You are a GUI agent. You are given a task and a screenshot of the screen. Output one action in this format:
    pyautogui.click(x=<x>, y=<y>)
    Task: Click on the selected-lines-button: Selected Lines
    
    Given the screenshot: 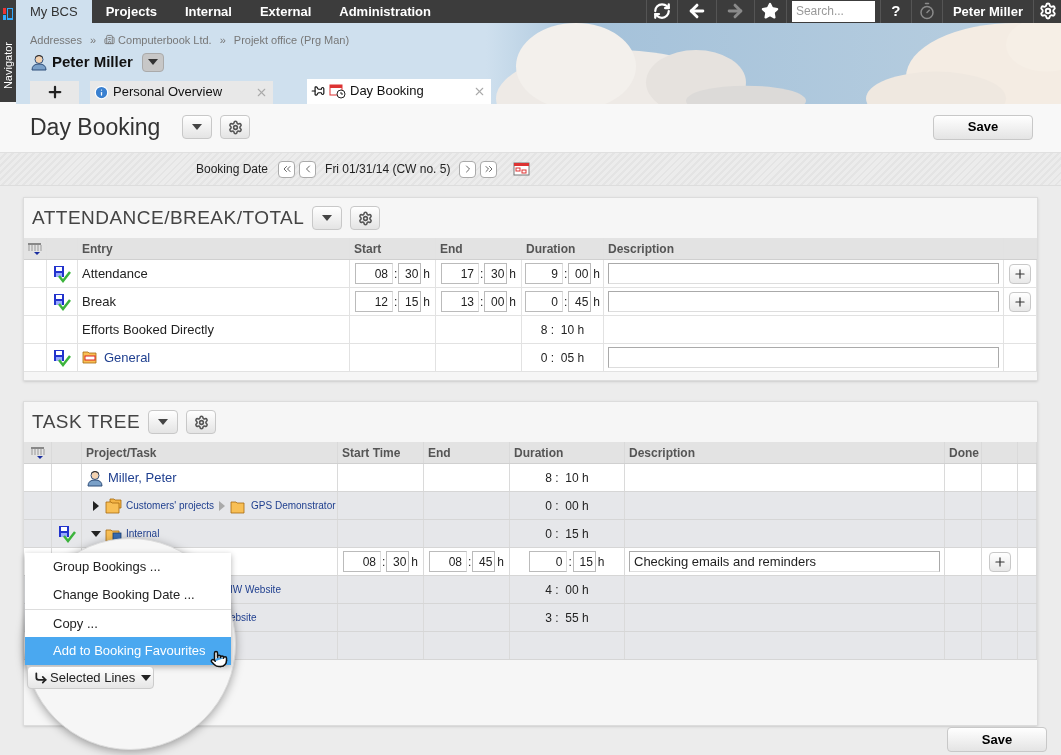 What is the action you would take?
    pyautogui.click(x=90, y=677)
    